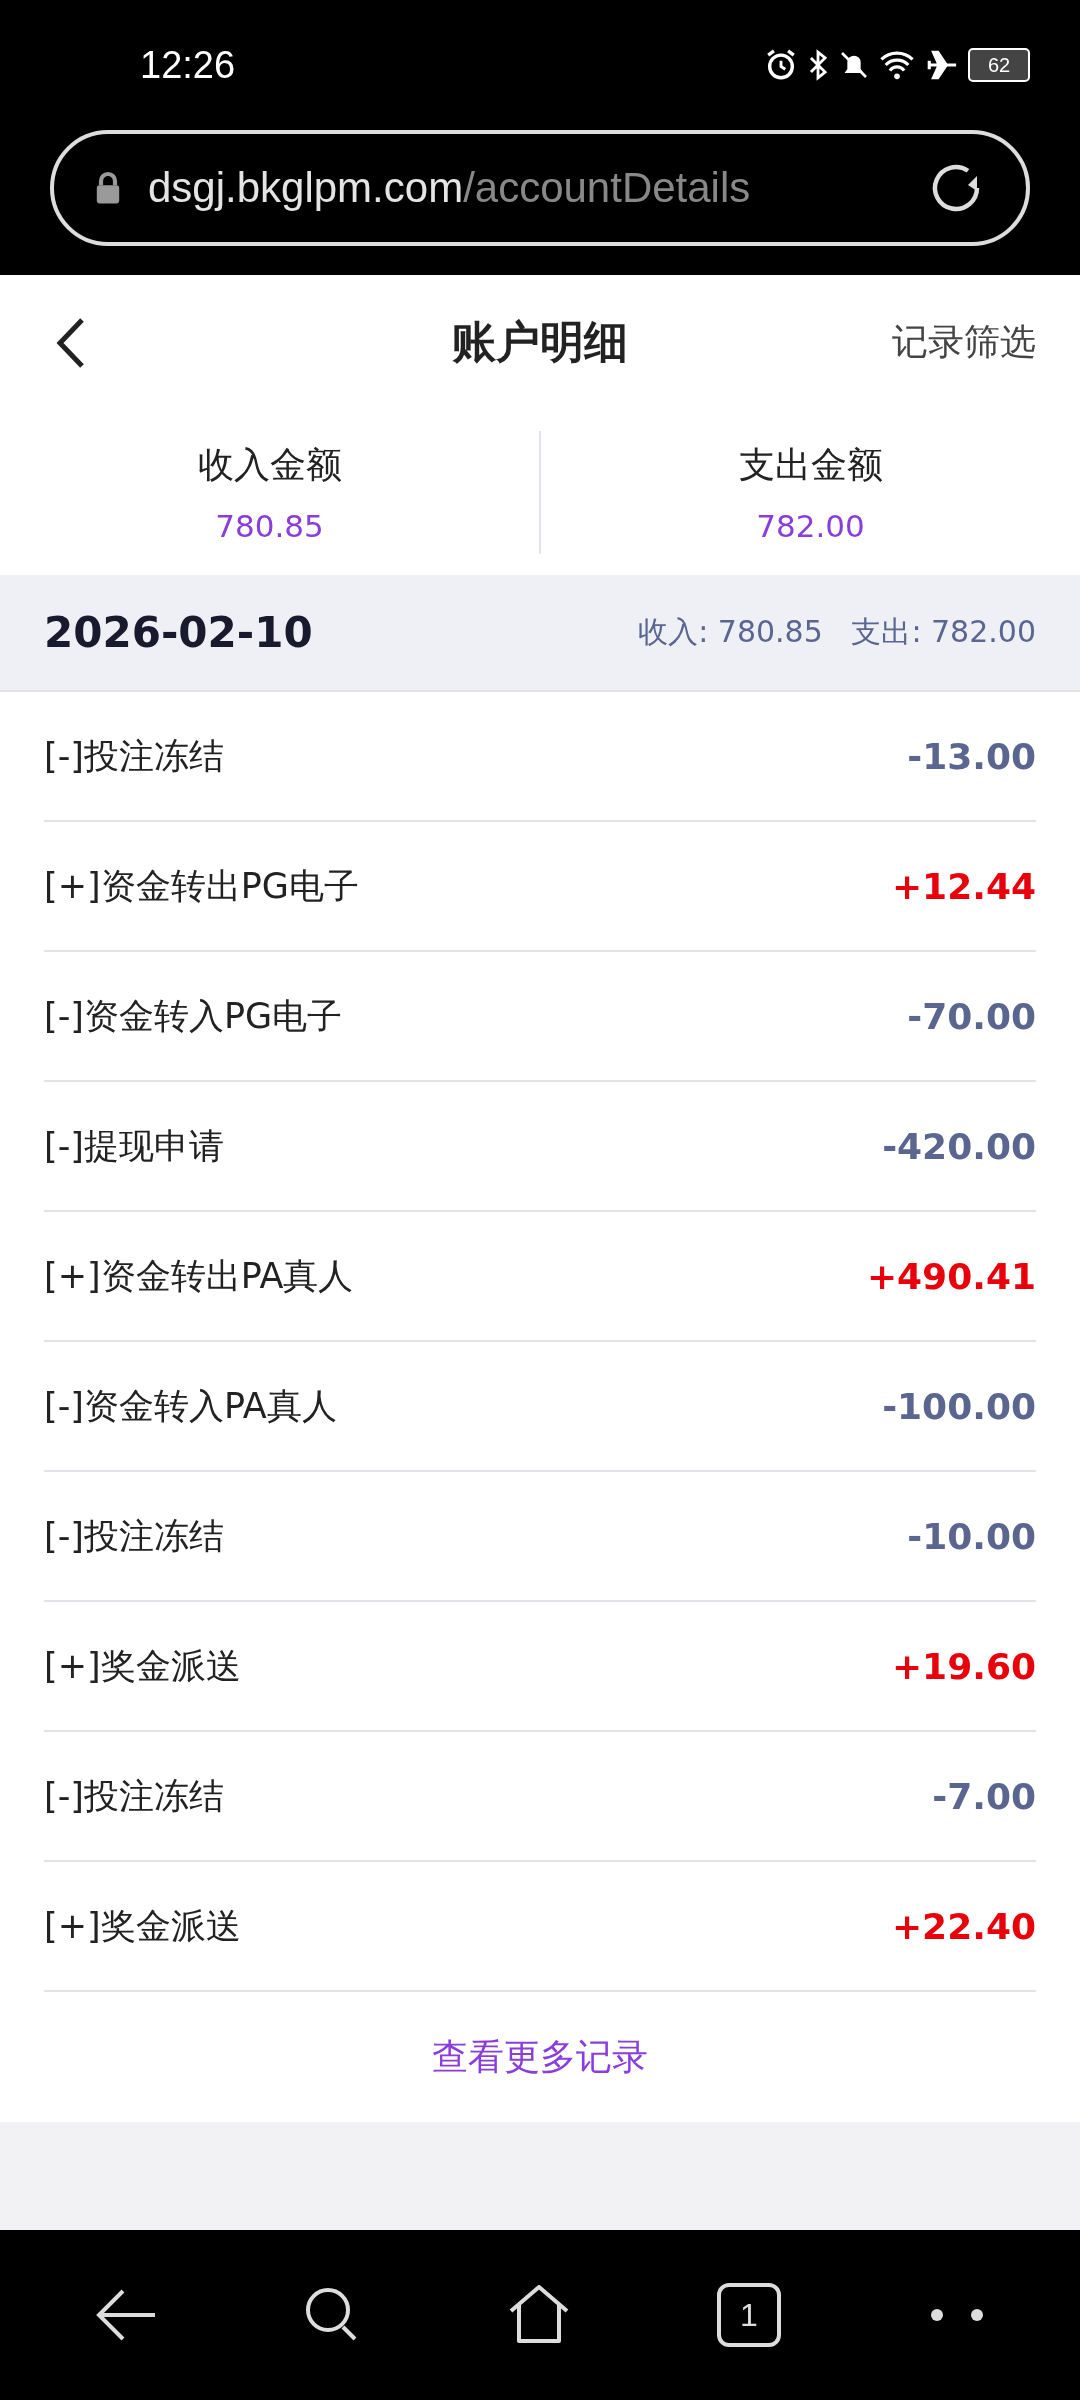 The height and width of the screenshot is (2400, 1080). Describe the element at coordinates (971, 1536) in the screenshot. I see `record-amount: -10.00` at that location.